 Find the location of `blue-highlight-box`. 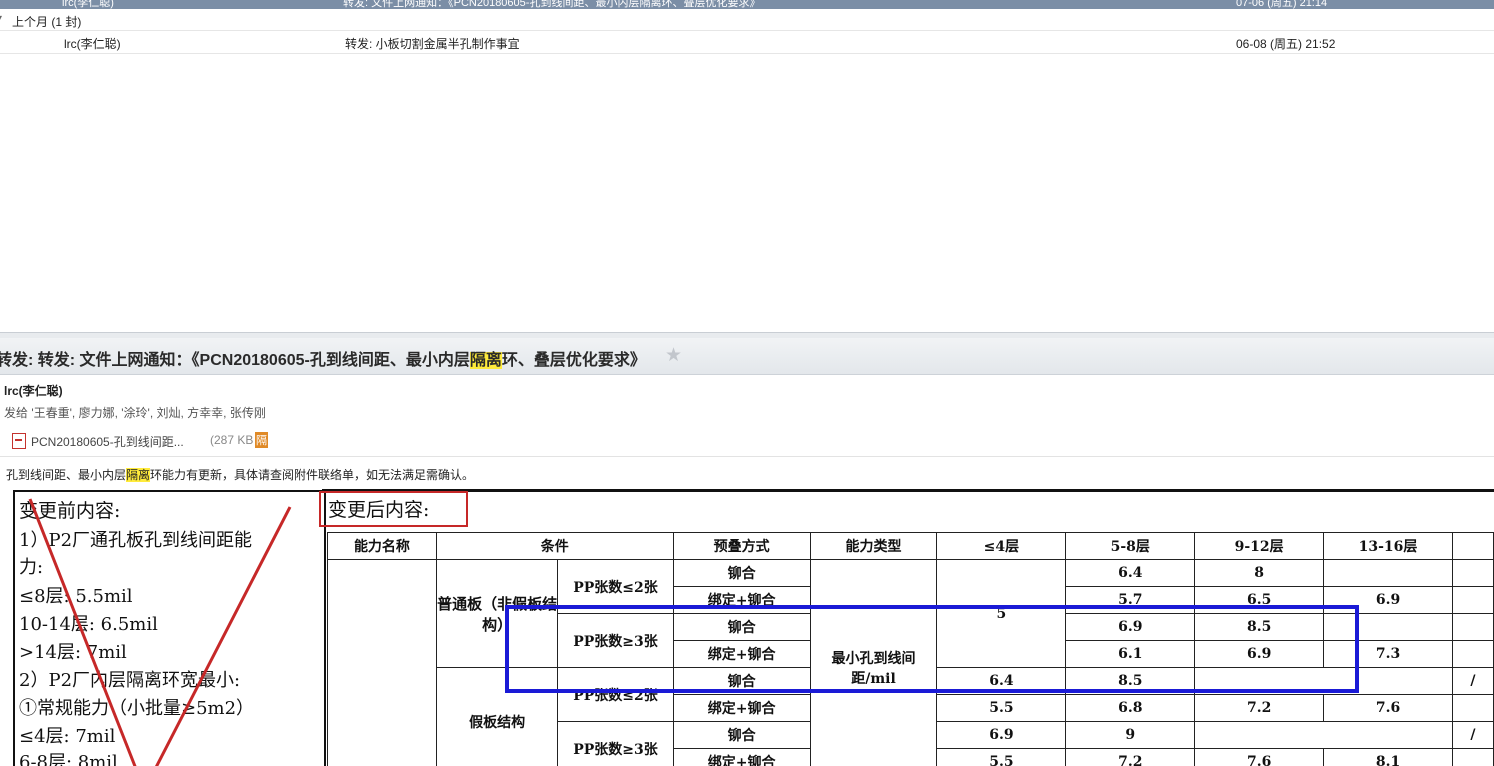

blue-highlight-box is located at coordinates (932, 649).